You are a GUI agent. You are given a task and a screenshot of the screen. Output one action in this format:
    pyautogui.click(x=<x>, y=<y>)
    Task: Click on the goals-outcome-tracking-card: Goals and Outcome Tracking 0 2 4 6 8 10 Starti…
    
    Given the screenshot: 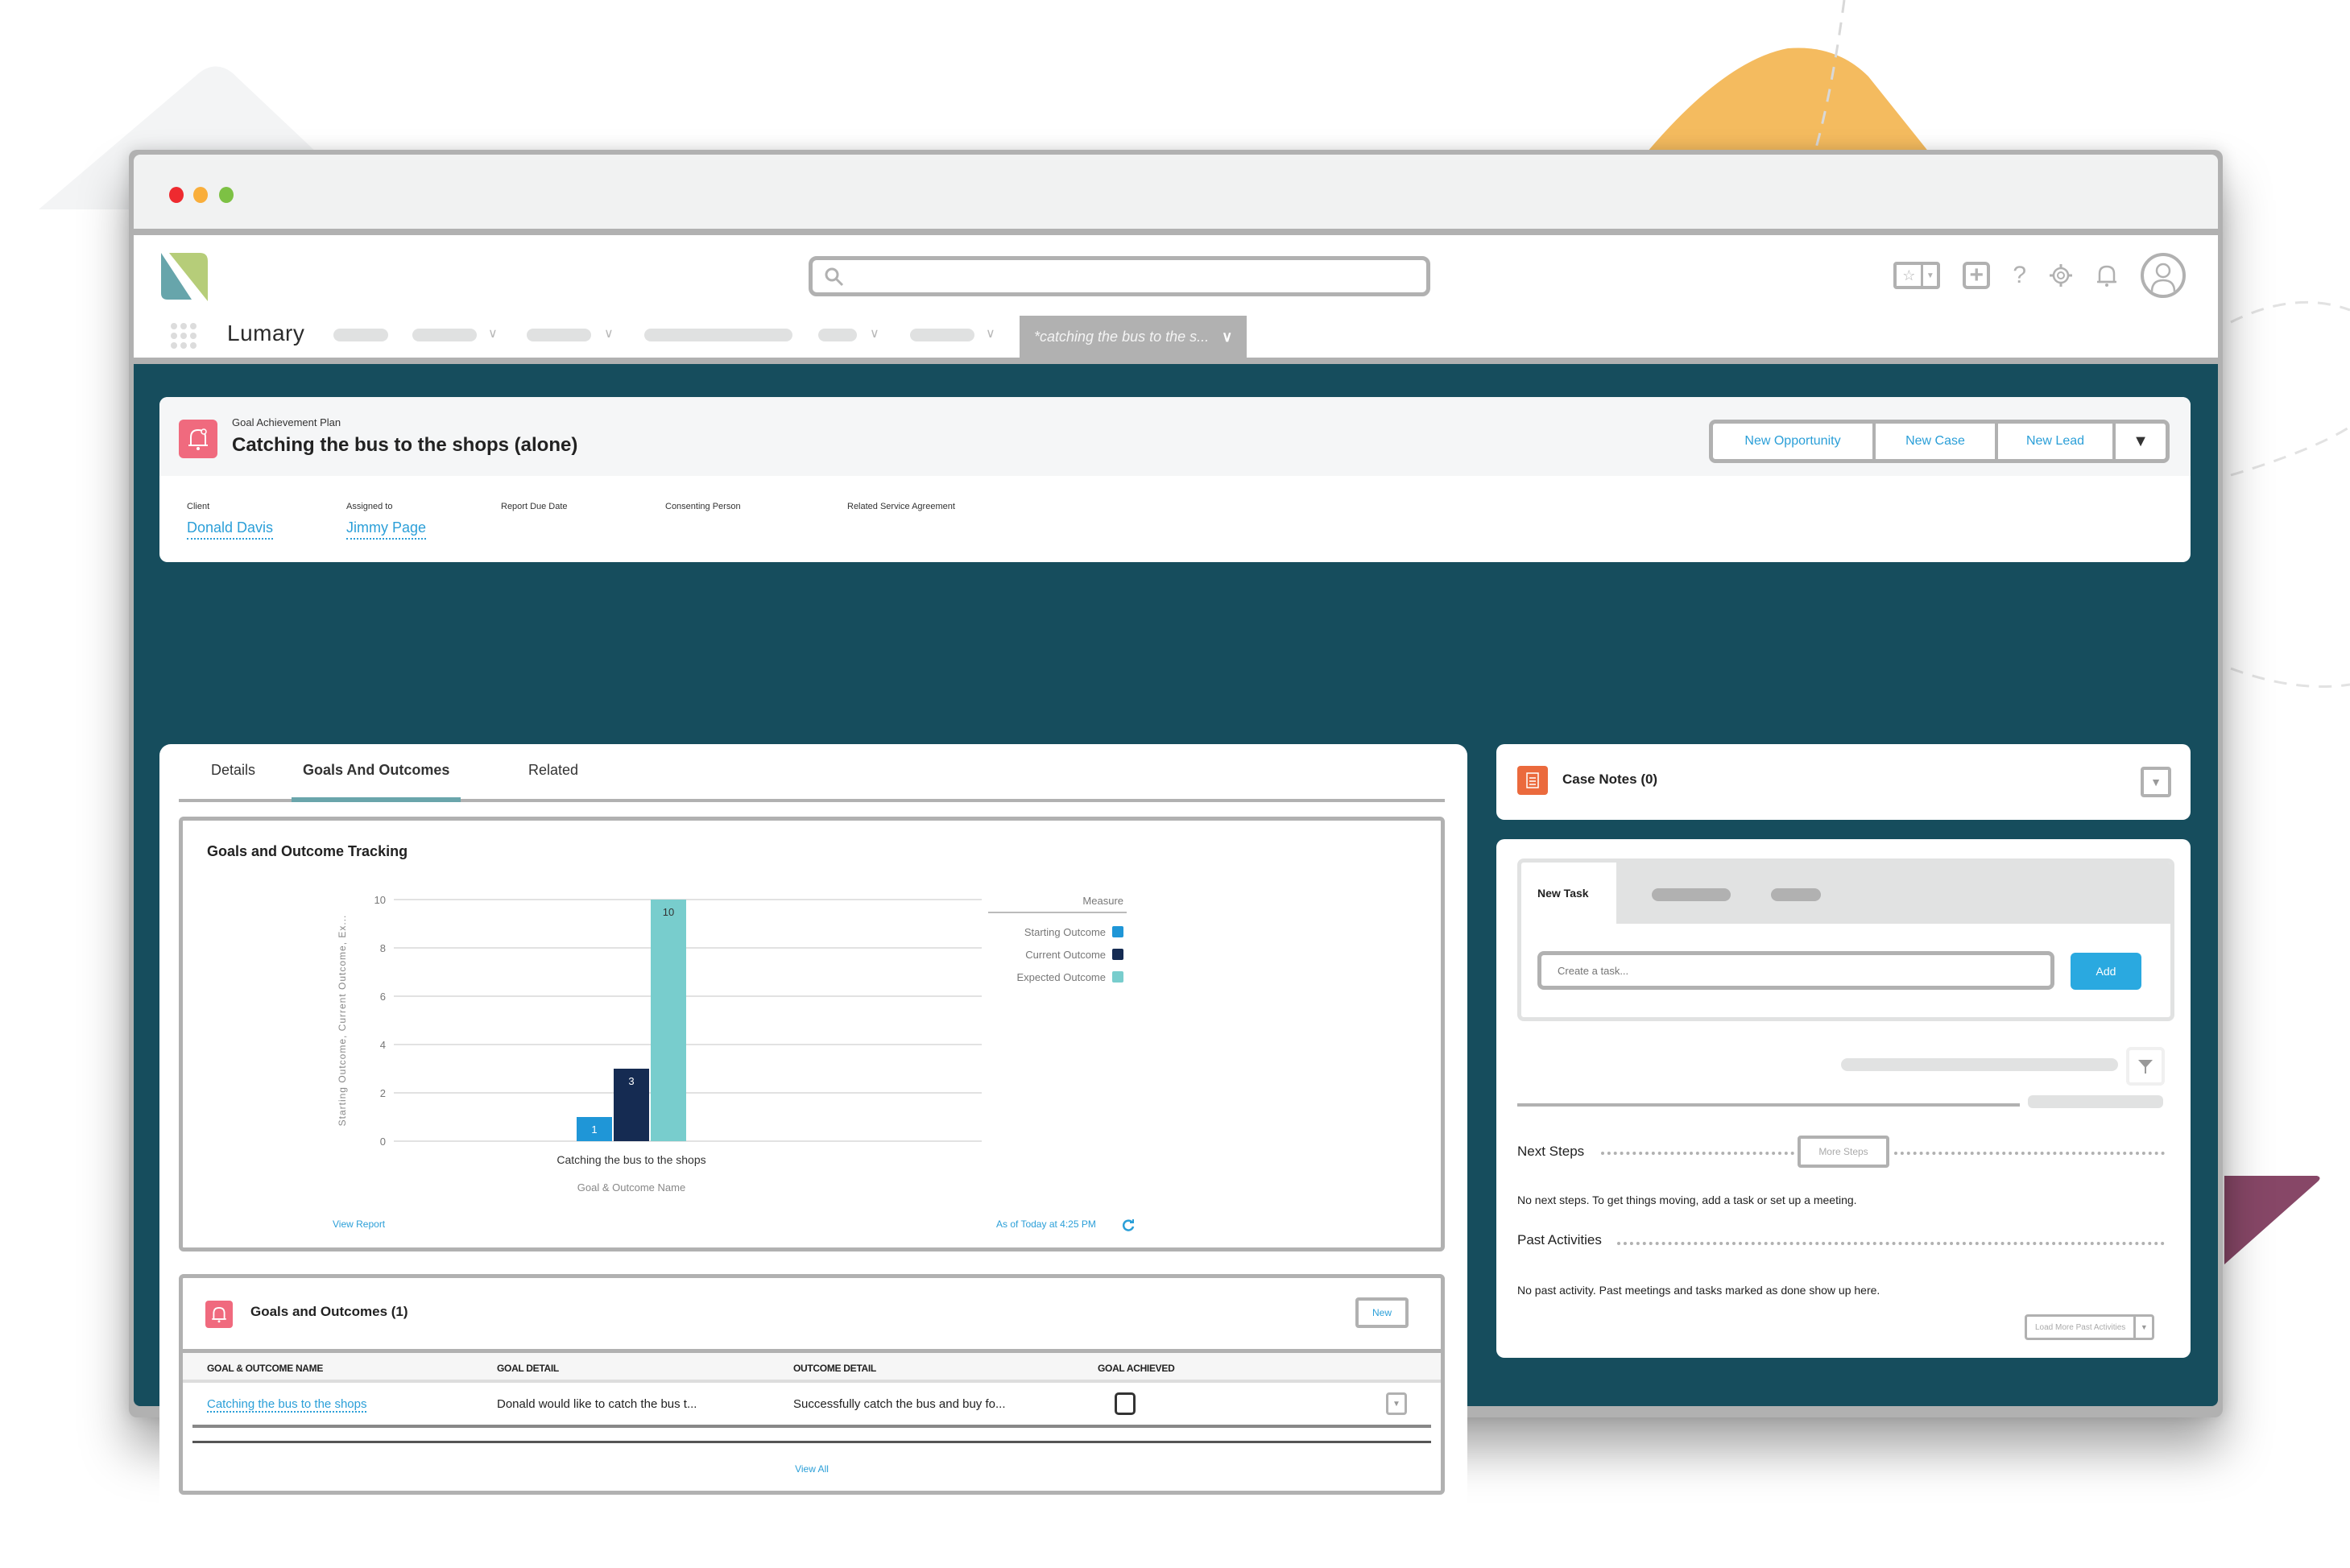 What is the action you would take?
    pyautogui.click(x=812, y=1034)
    